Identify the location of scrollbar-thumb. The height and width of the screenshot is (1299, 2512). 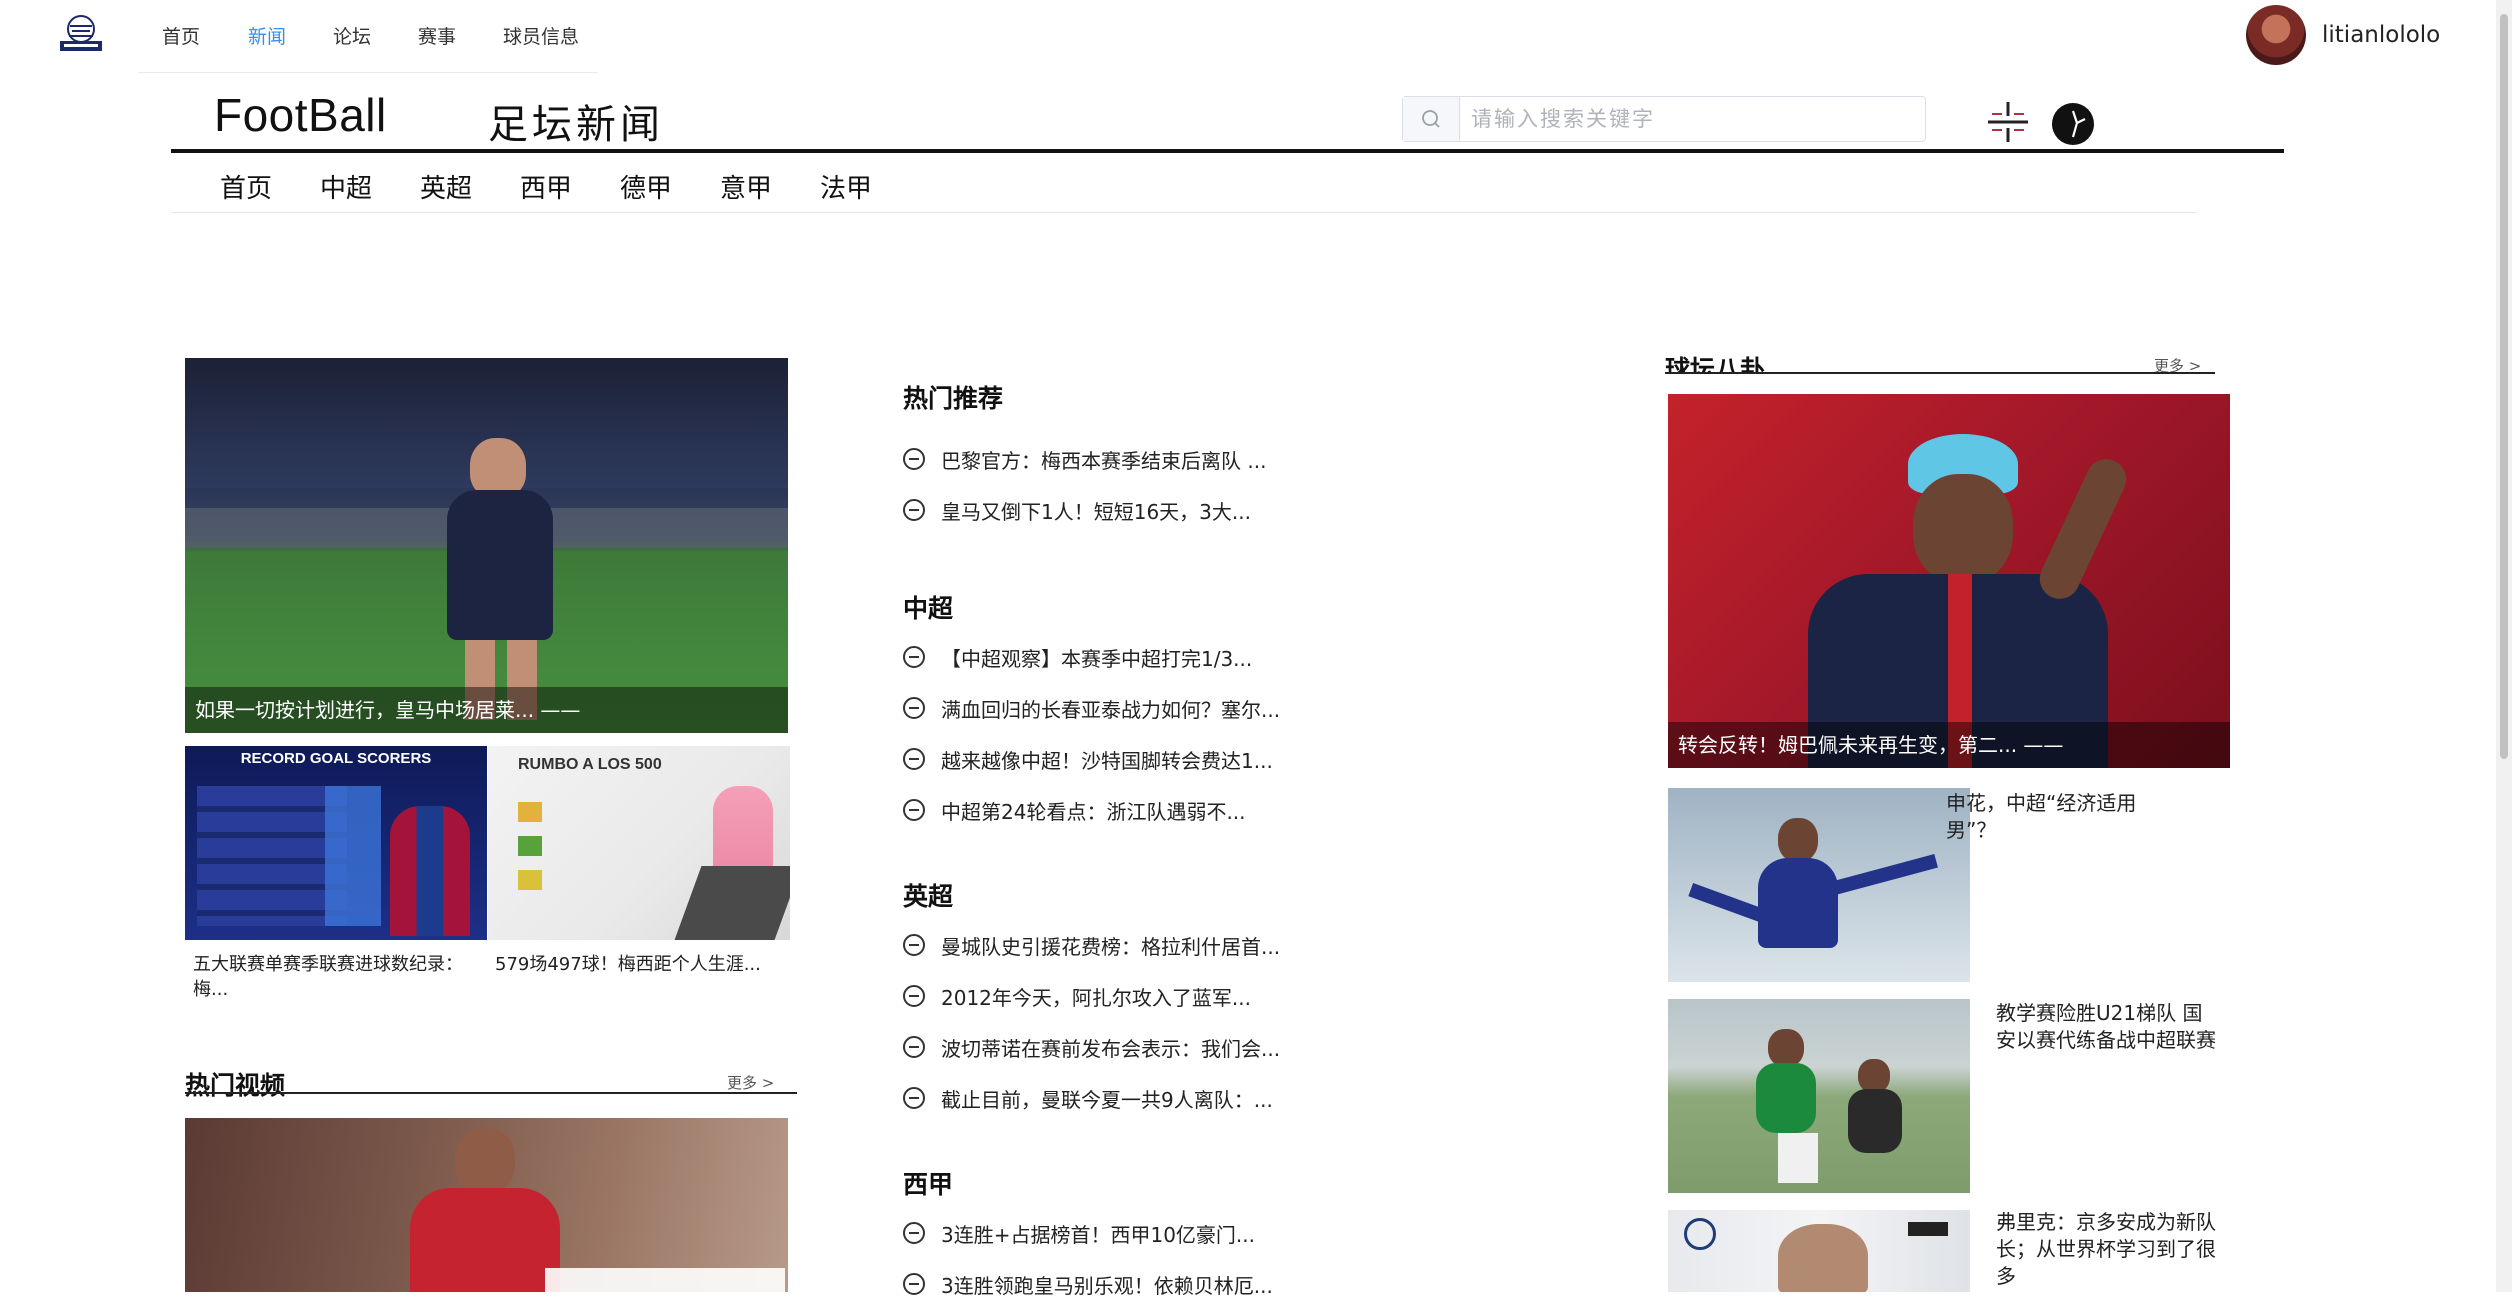
(2504, 386).